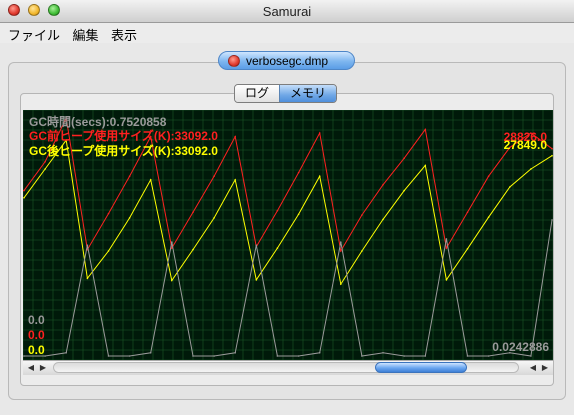  Describe the element at coordinates (288, 367) in the screenshot. I see `horizontal-scrollbar: ◀ ▶ ◀ ▶` at that location.